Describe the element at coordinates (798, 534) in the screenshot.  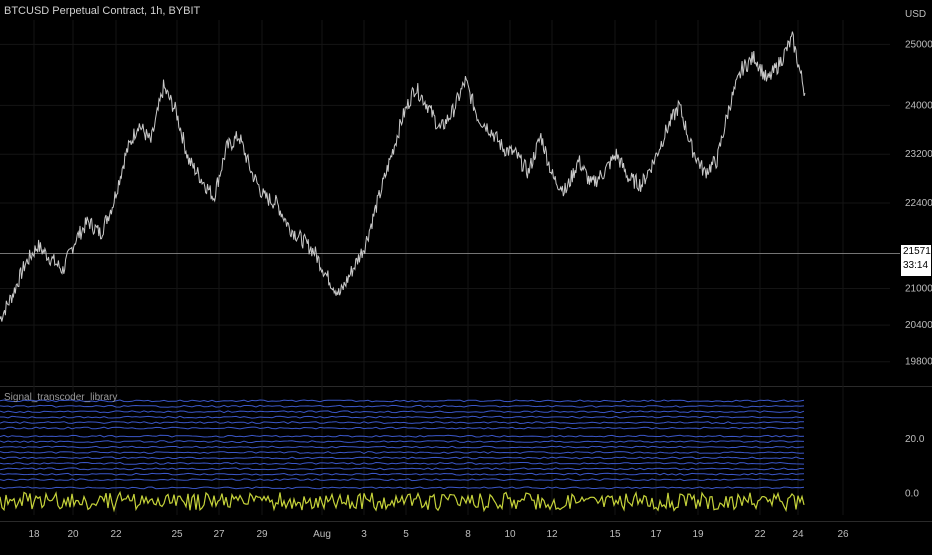
I see `time-tick-label: 24` at that location.